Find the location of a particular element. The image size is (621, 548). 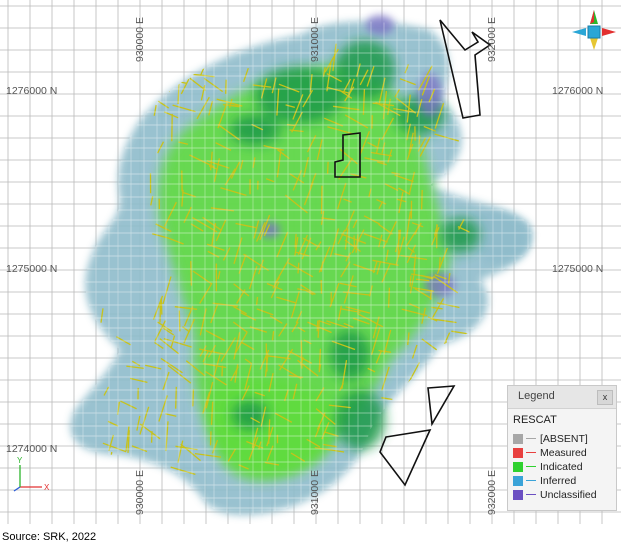

legend-item: Indicated is located at coordinates (548, 466).